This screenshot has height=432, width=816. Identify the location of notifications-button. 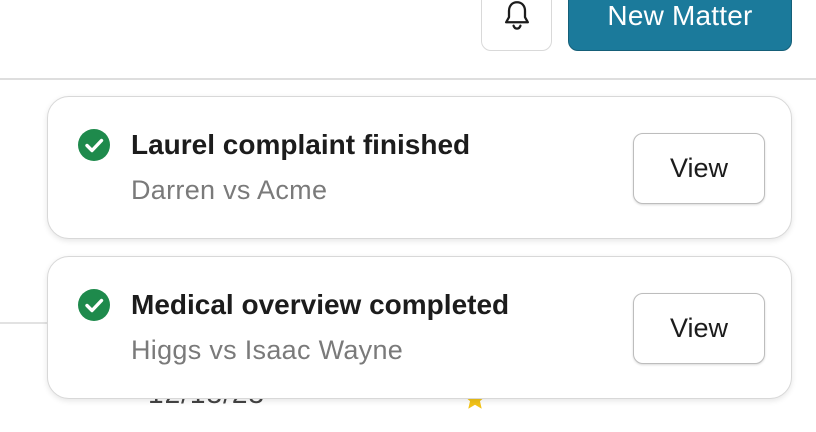
(516, 25).